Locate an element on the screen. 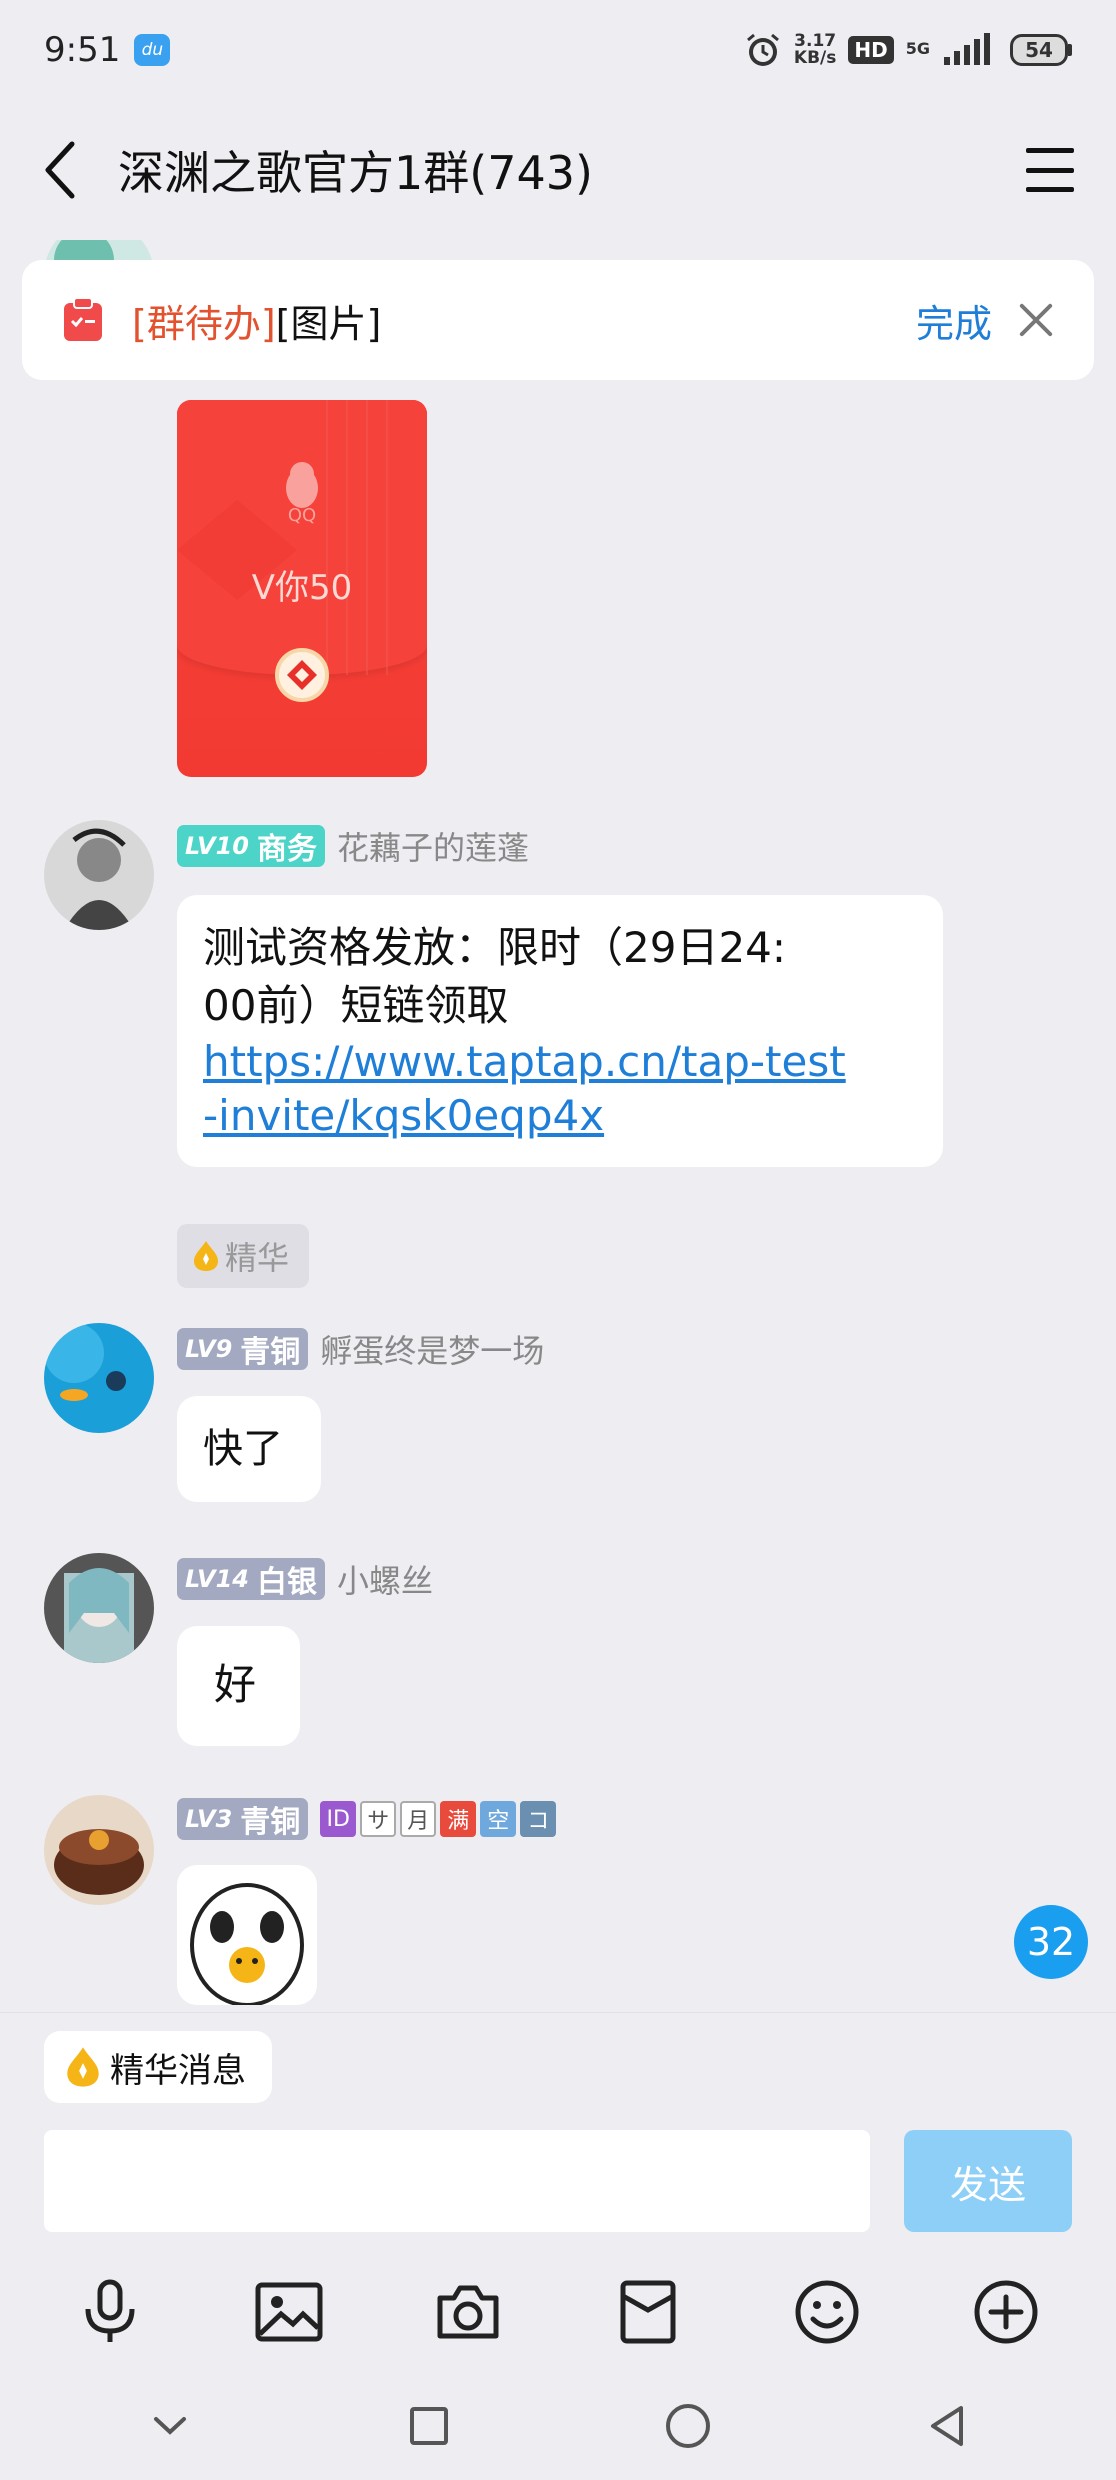 The height and width of the screenshot is (2480, 1116). alarm-icon is located at coordinates (762, 49).